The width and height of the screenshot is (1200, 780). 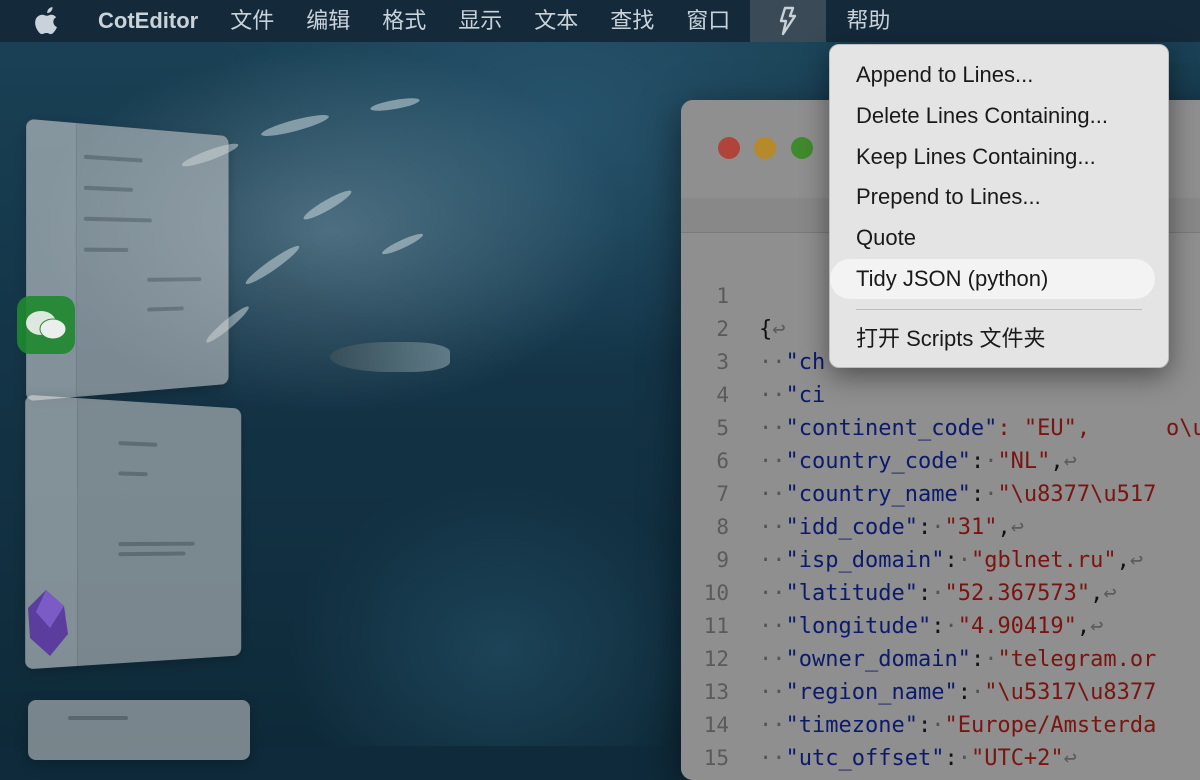 What do you see at coordinates (1017, 626) in the screenshot?
I see `json-value: "4.90419"` at bounding box center [1017, 626].